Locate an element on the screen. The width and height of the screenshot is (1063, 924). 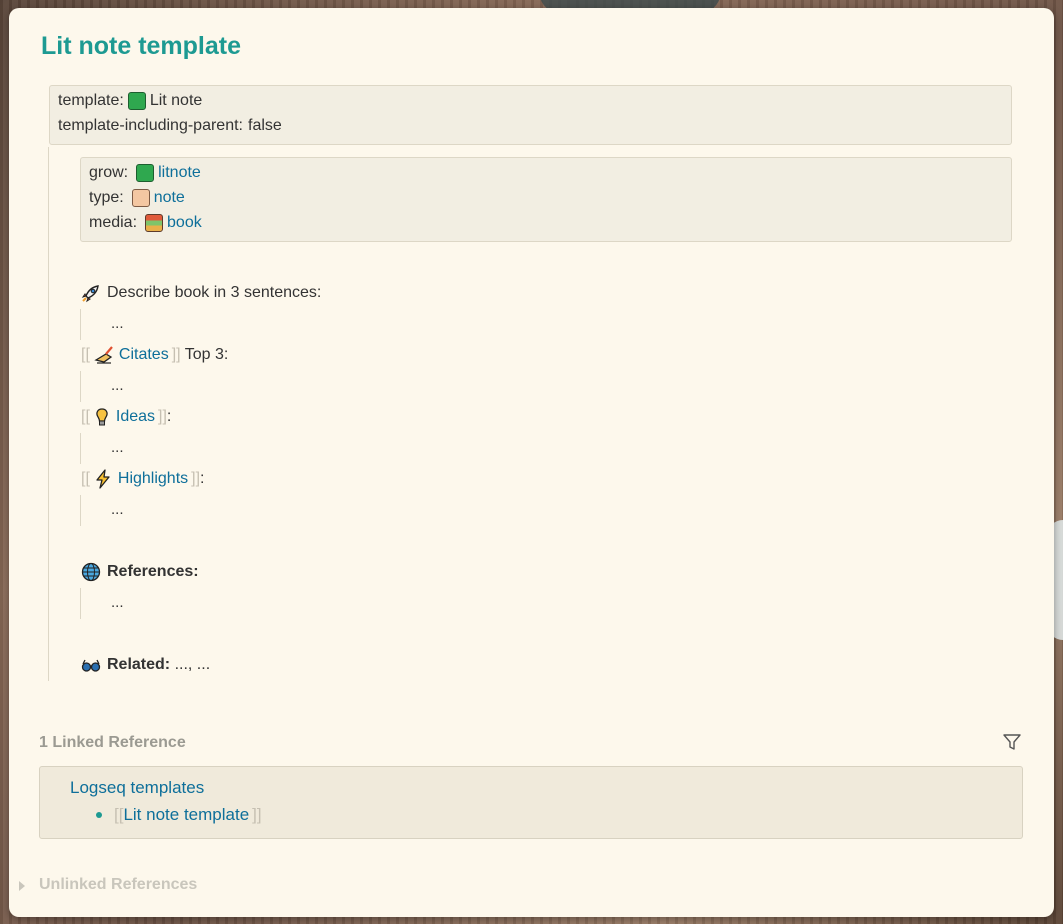
highlights-block: [[ Highlights ]] : is located at coordinates (143, 479).